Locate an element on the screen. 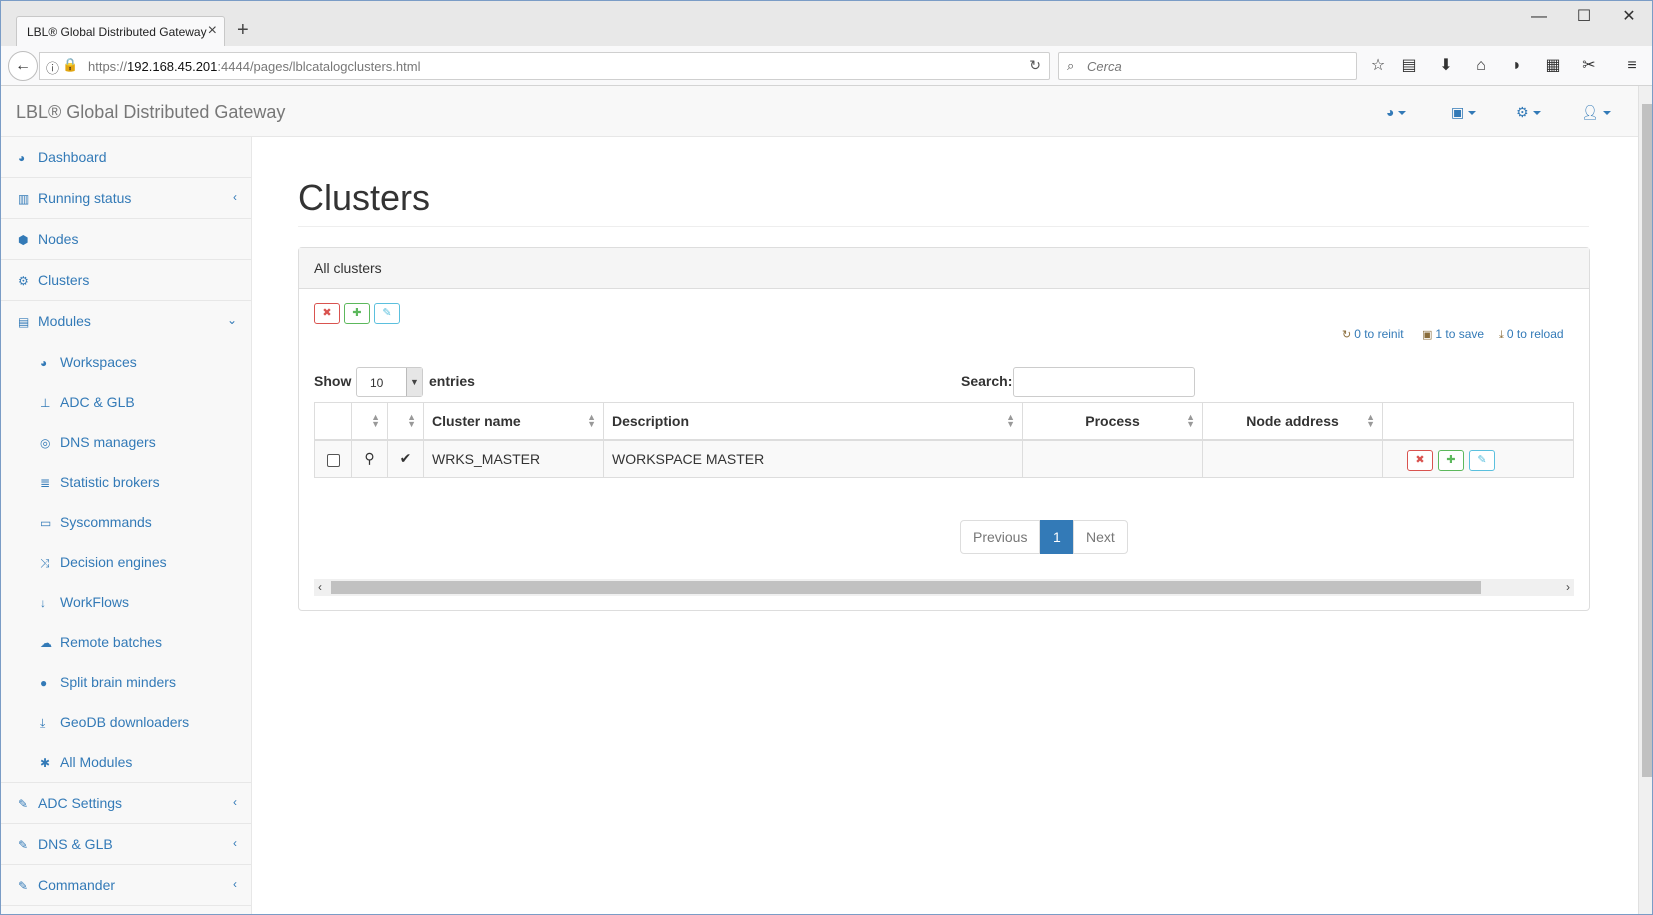 The height and width of the screenshot is (915, 1653). header-location: ▲ ▼ is located at coordinates (369, 421).